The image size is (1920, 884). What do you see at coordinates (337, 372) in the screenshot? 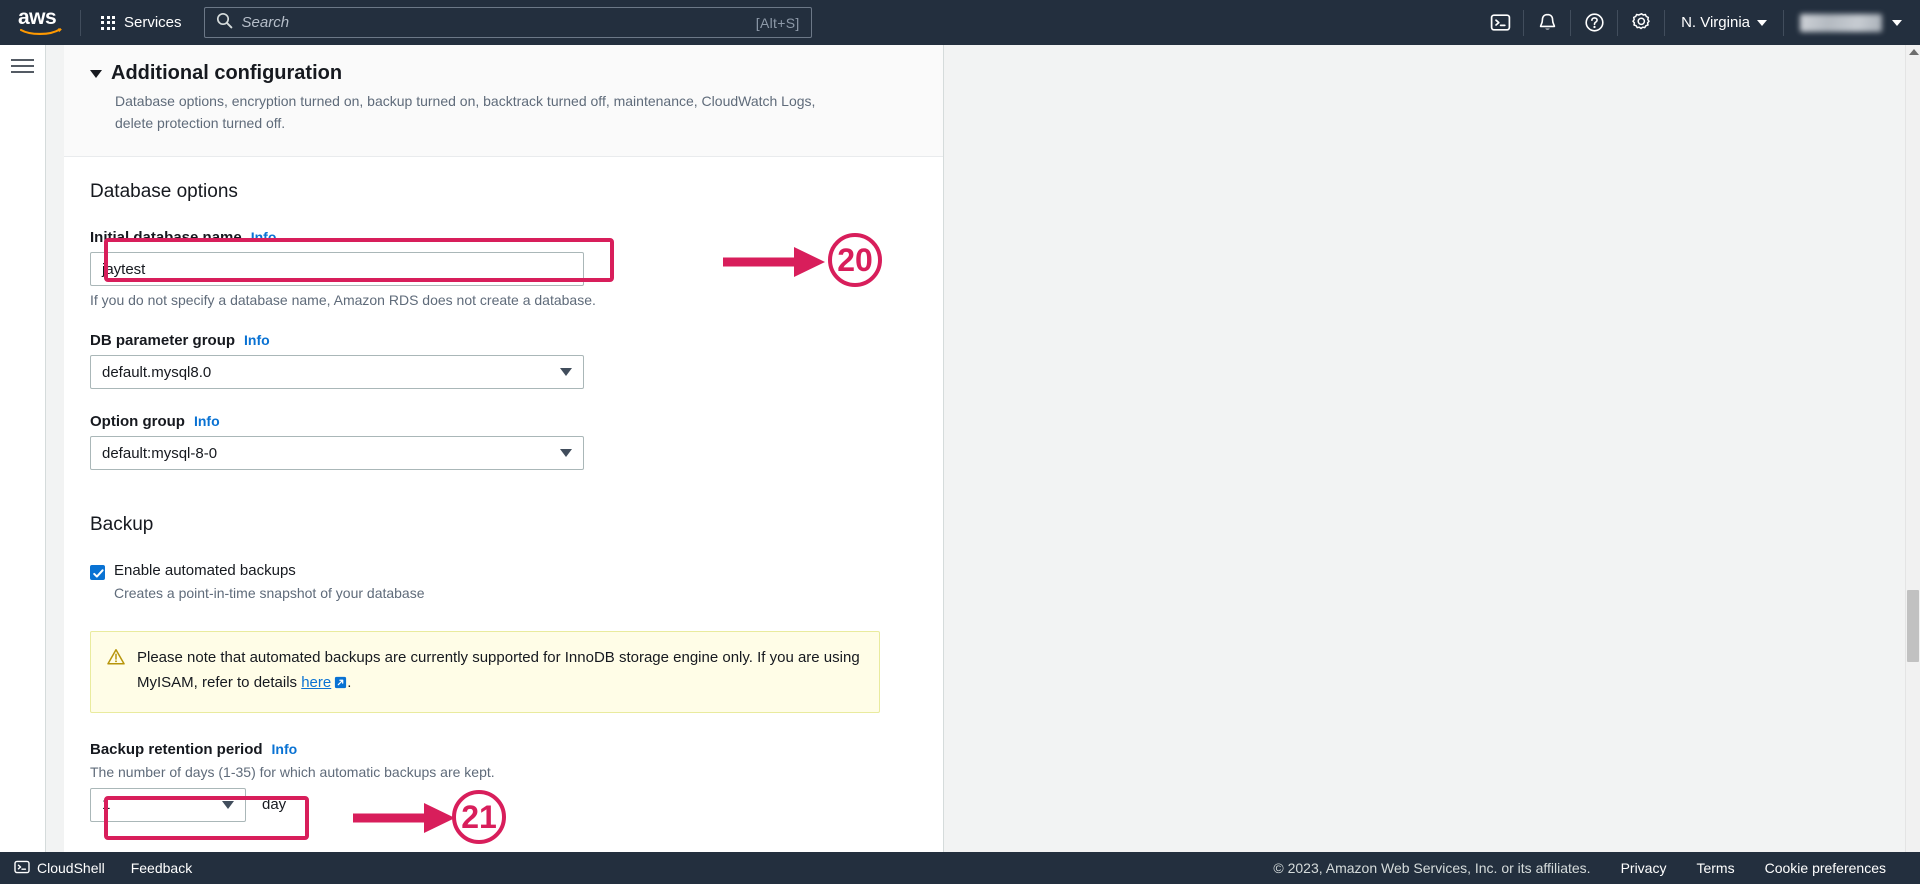
I see `db-parameter-group-select: default.mysql8.0` at bounding box center [337, 372].